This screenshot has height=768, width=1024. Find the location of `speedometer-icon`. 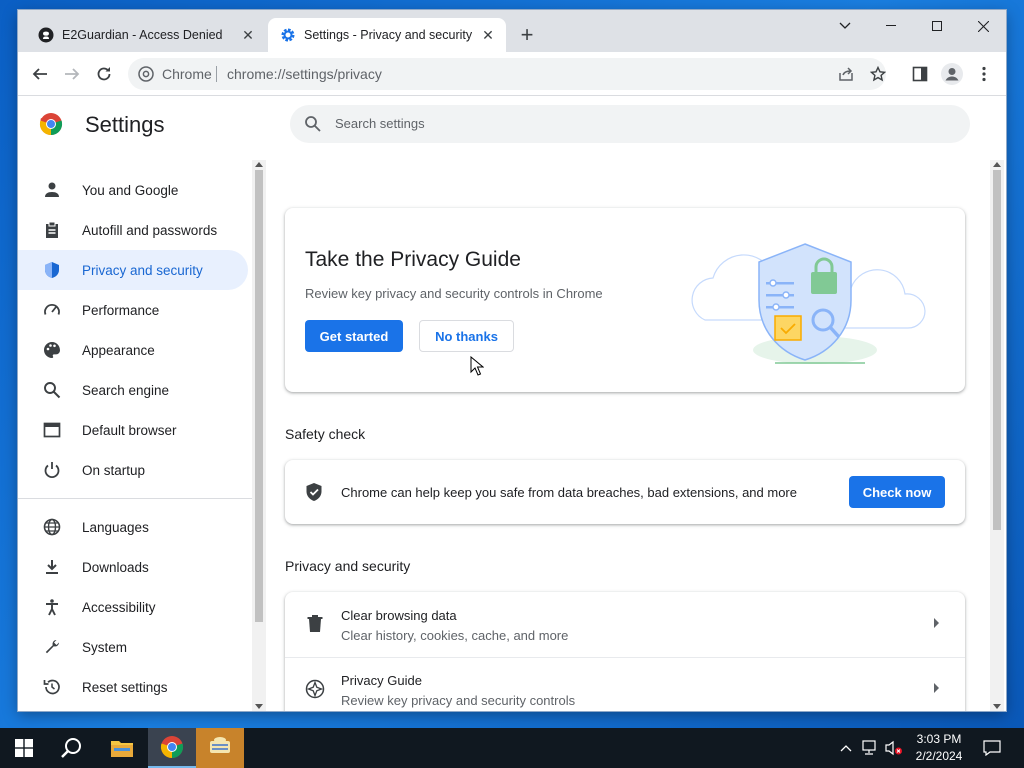

speedometer-icon is located at coordinates (52, 310).